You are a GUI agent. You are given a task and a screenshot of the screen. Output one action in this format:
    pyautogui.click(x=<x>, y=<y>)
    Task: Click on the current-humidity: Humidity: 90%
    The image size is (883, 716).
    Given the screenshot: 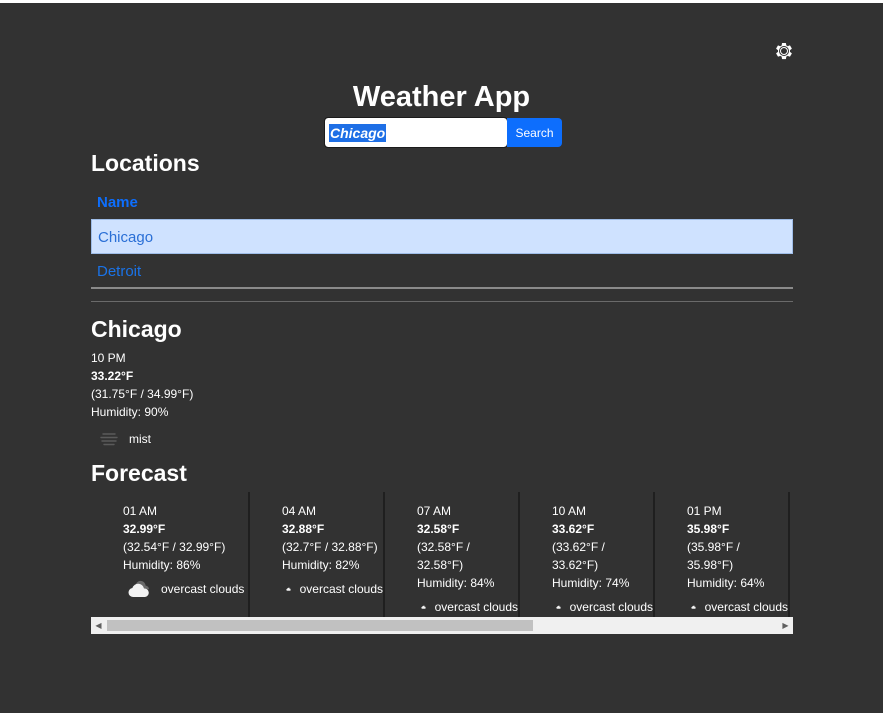 What is the action you would take?
    pyautogui.click(x=130, y=412)
    